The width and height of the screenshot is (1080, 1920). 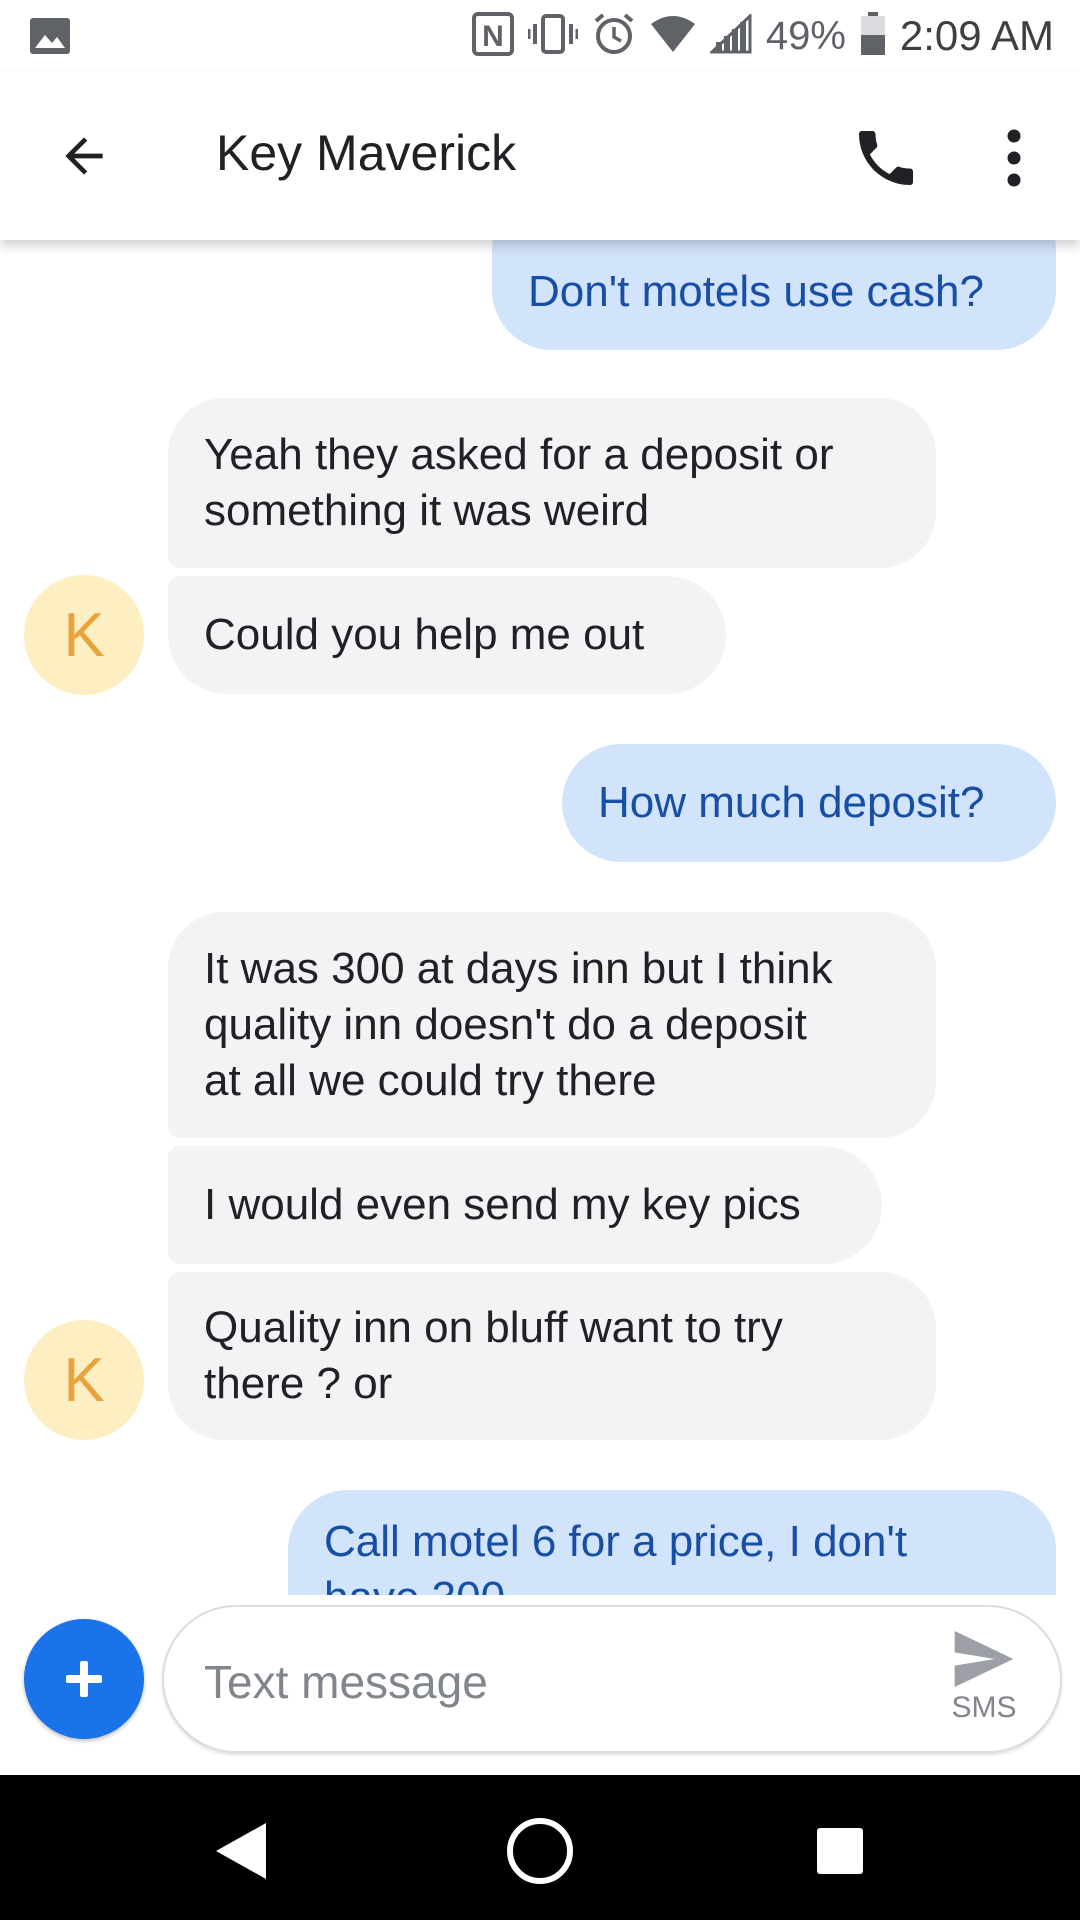 What do you see at coordinates (984, 1659) in the screenshot?
I see `send-icon` at bounding box center [984, 1659].